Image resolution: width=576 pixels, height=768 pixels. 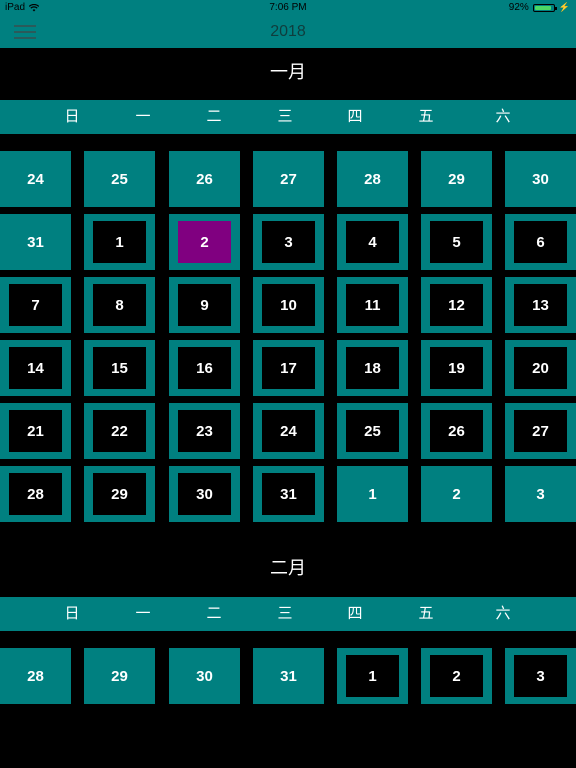 I want to click on battery-level, so click(x=543, y=7).